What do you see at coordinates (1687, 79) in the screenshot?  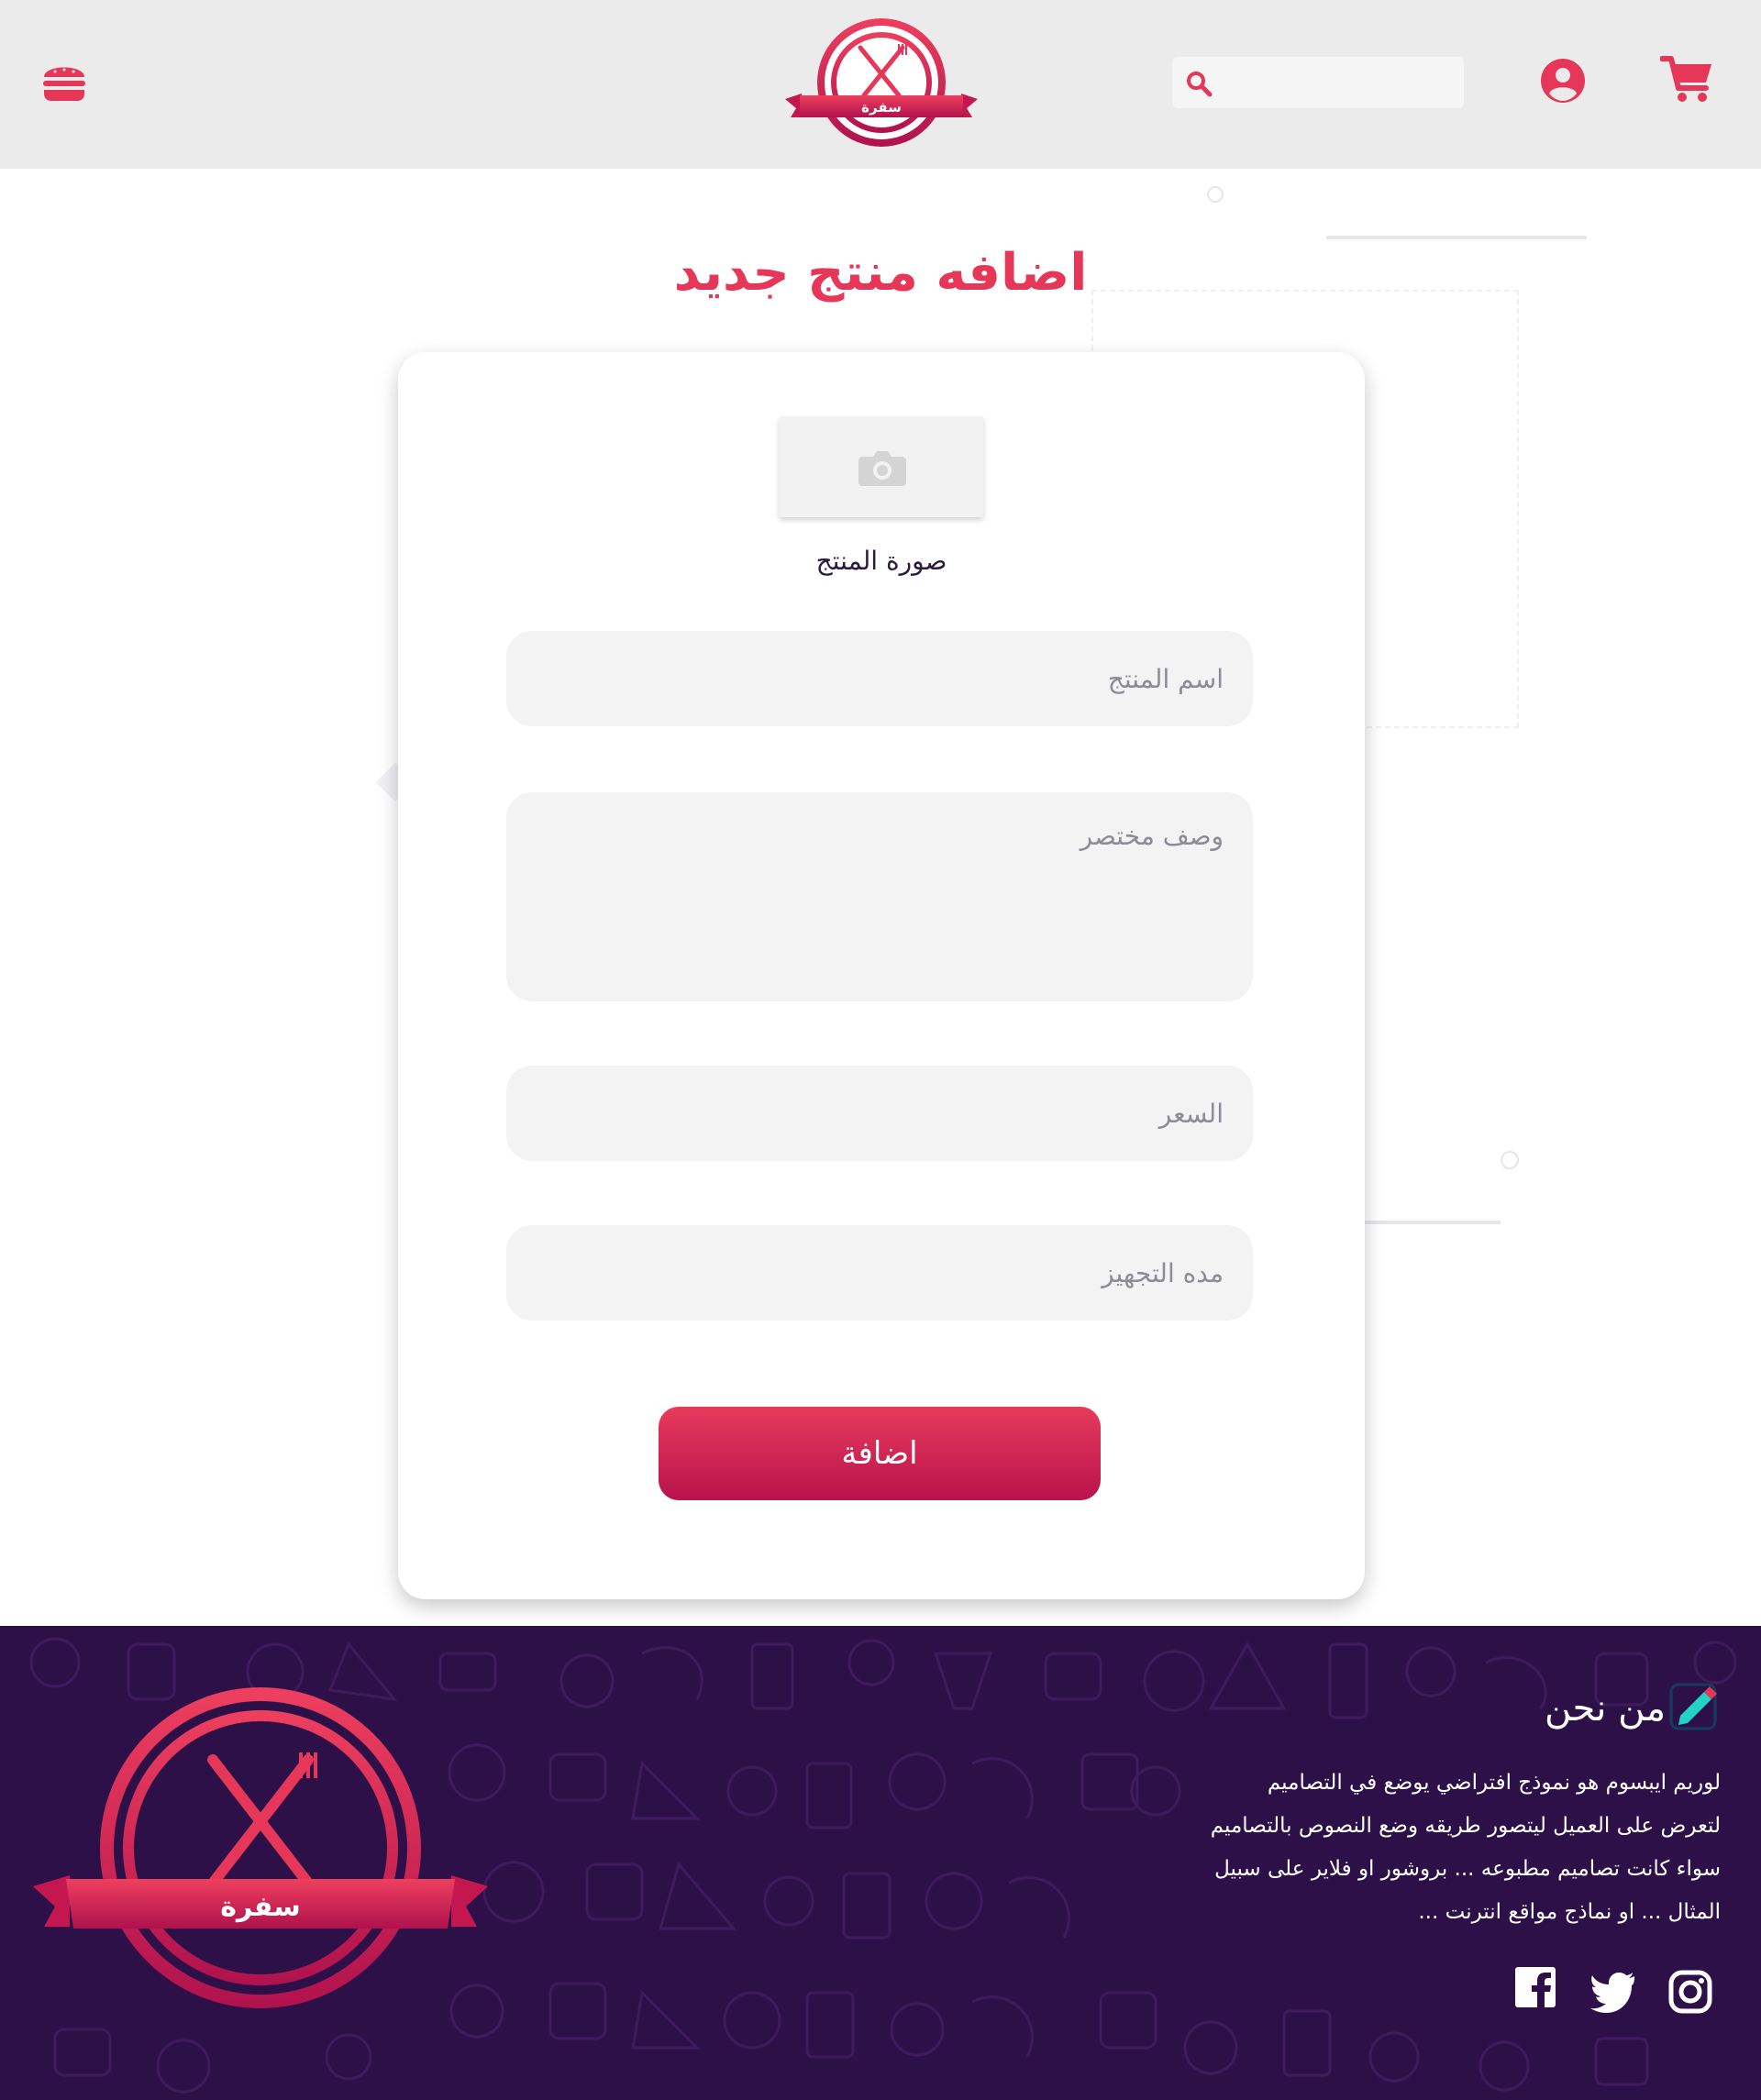 I see `cart-icon` at bounding box center [1687, 79].